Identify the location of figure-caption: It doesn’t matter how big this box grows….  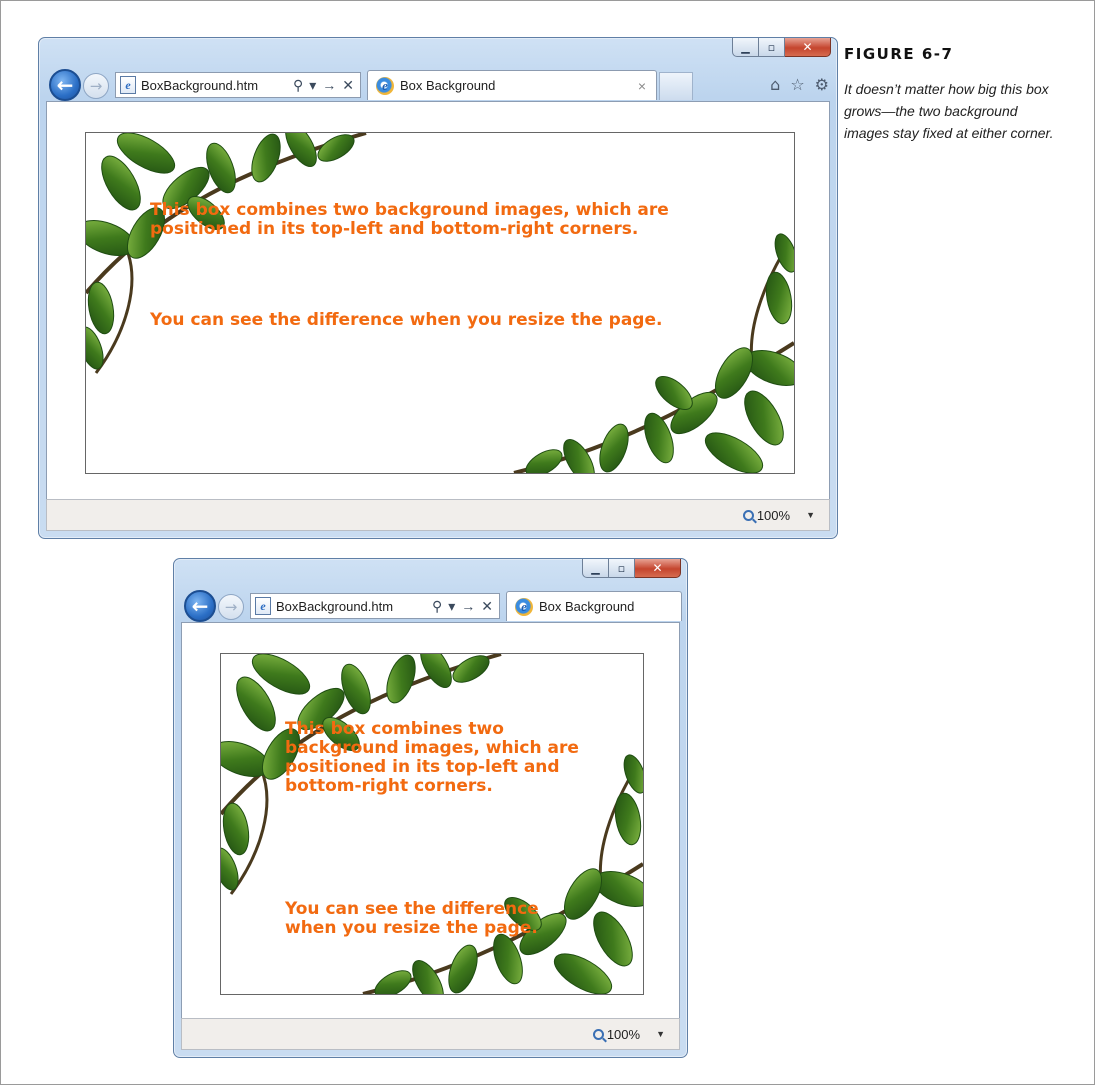
(949, 111).